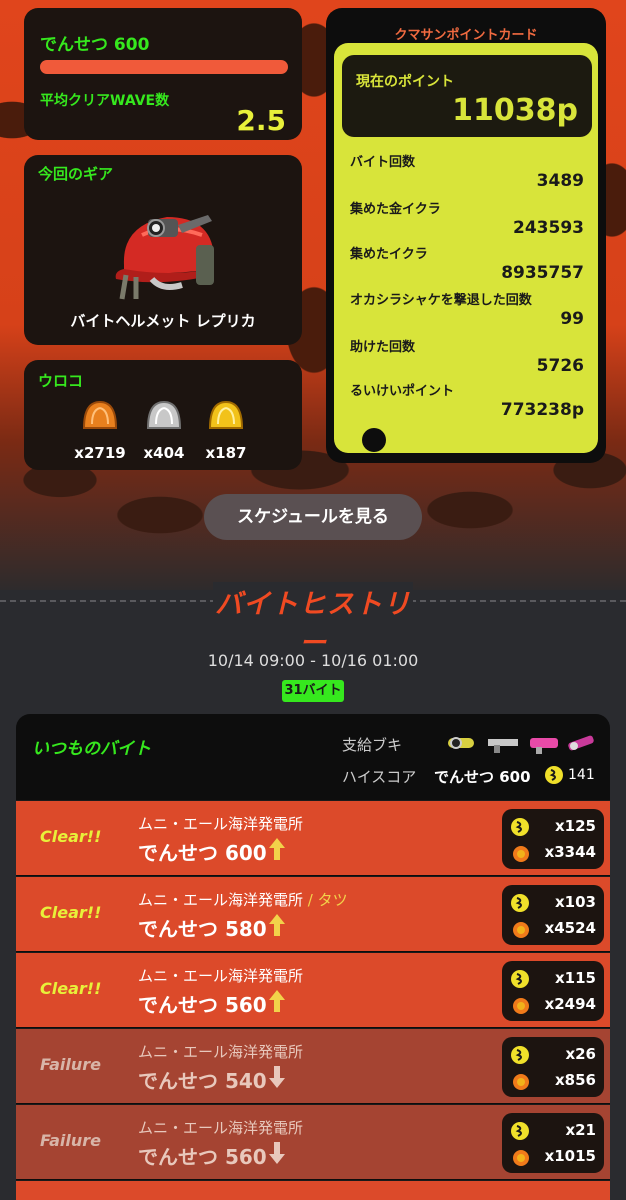  I want to click on card-row-label: るいけいポイント, so click(402, 391).